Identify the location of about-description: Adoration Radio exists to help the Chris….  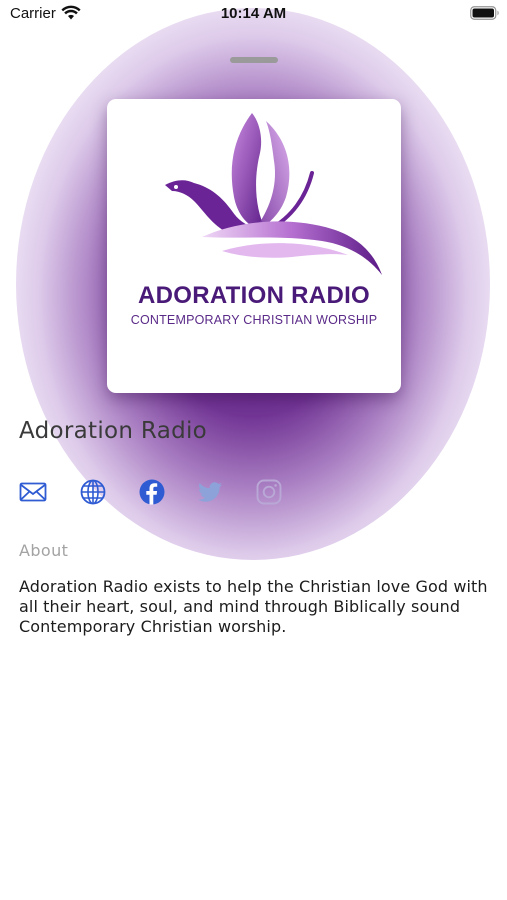
(253, 606).